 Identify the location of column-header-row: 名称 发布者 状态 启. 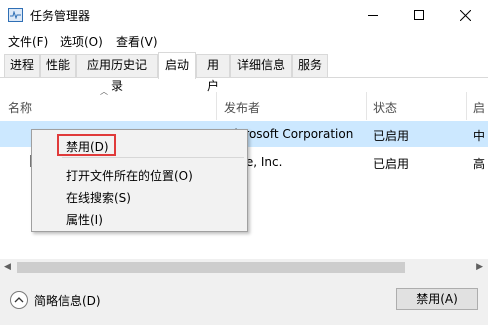
(244, 106).